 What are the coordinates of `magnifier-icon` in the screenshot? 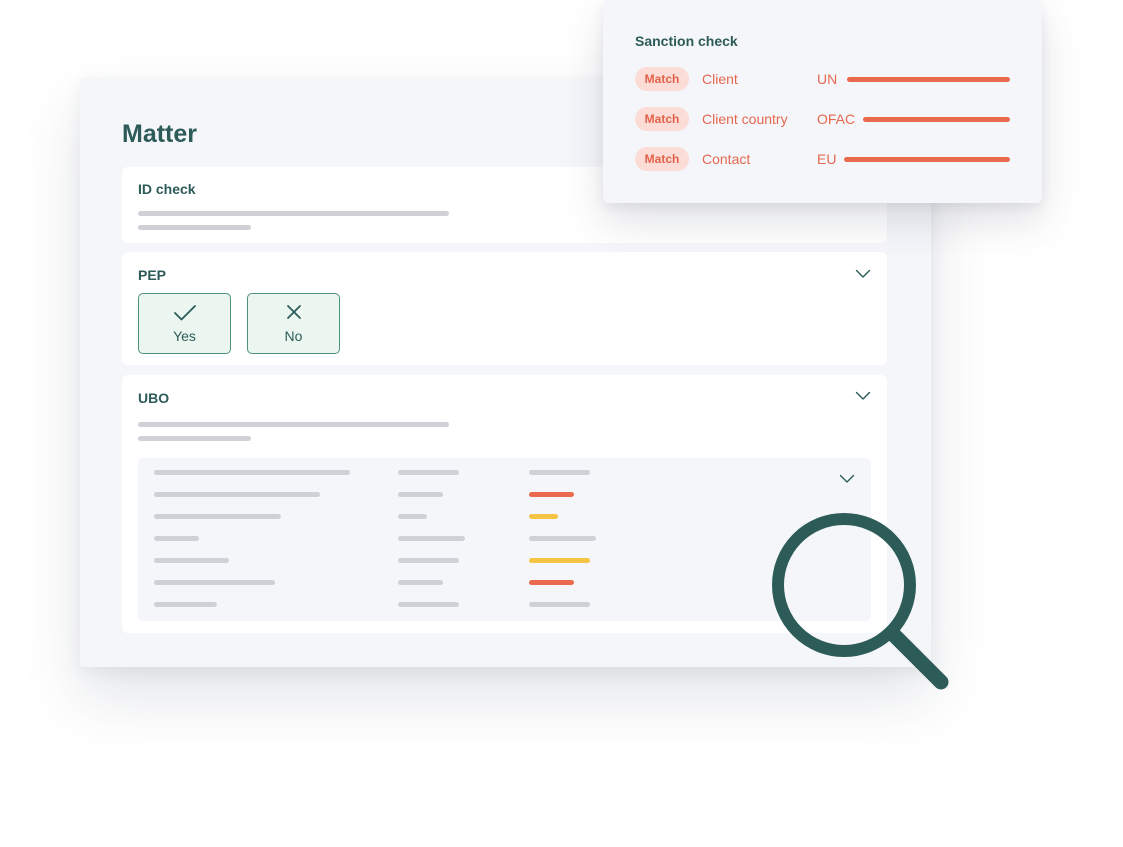 It's located at (861, 602).